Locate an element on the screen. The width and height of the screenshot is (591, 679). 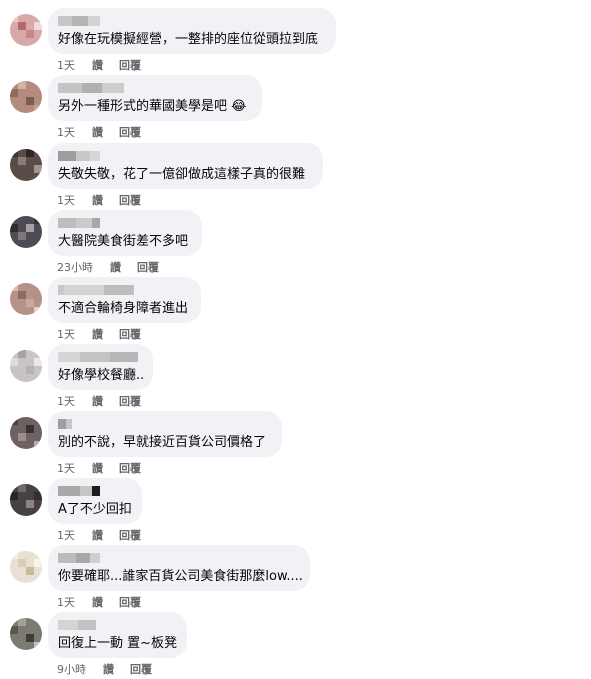
comment-bubble: A了不少回扣 is located at coordinates (95, 501).